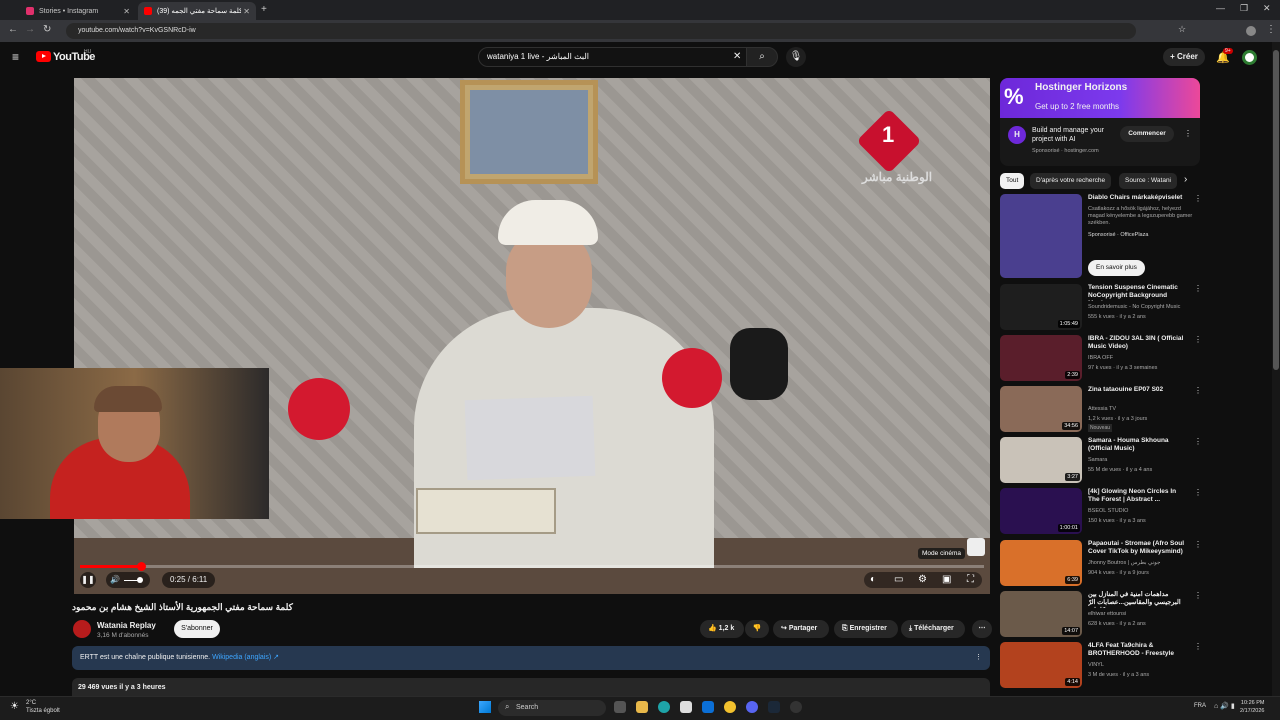 The height and width of the screenshot is (720, 1280). Describe the element at coordinates (14, 706) in the screenshot. I see `weather-icon: ☀` at that location.